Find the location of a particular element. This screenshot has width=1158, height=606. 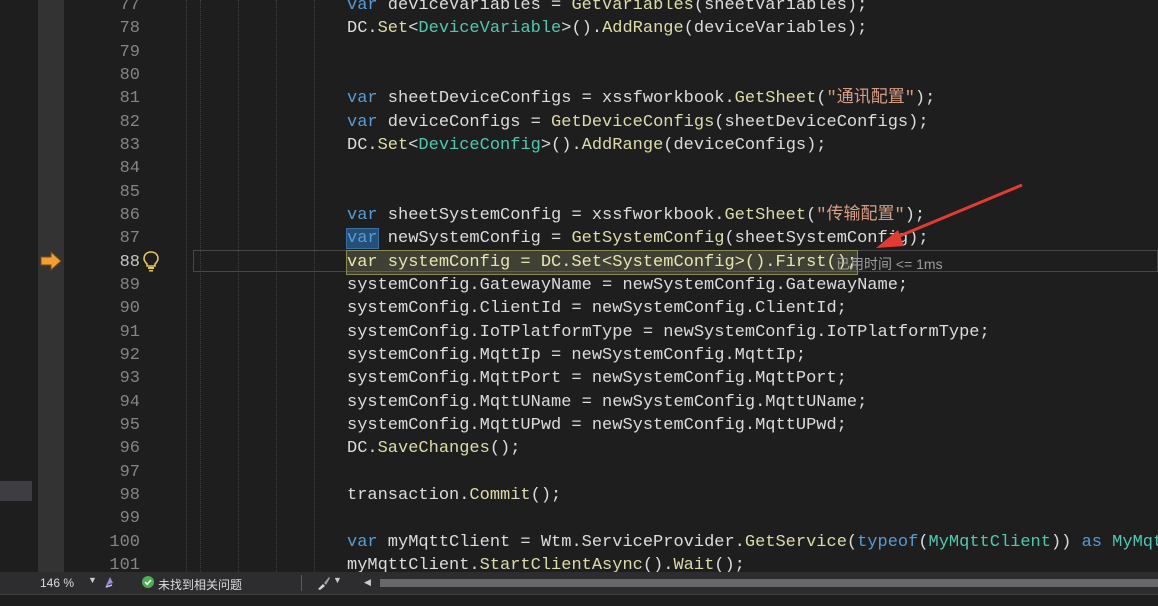

code-token: myMqttClient = Wtm.ServiceProvider. is located at coordinates (561, 542).